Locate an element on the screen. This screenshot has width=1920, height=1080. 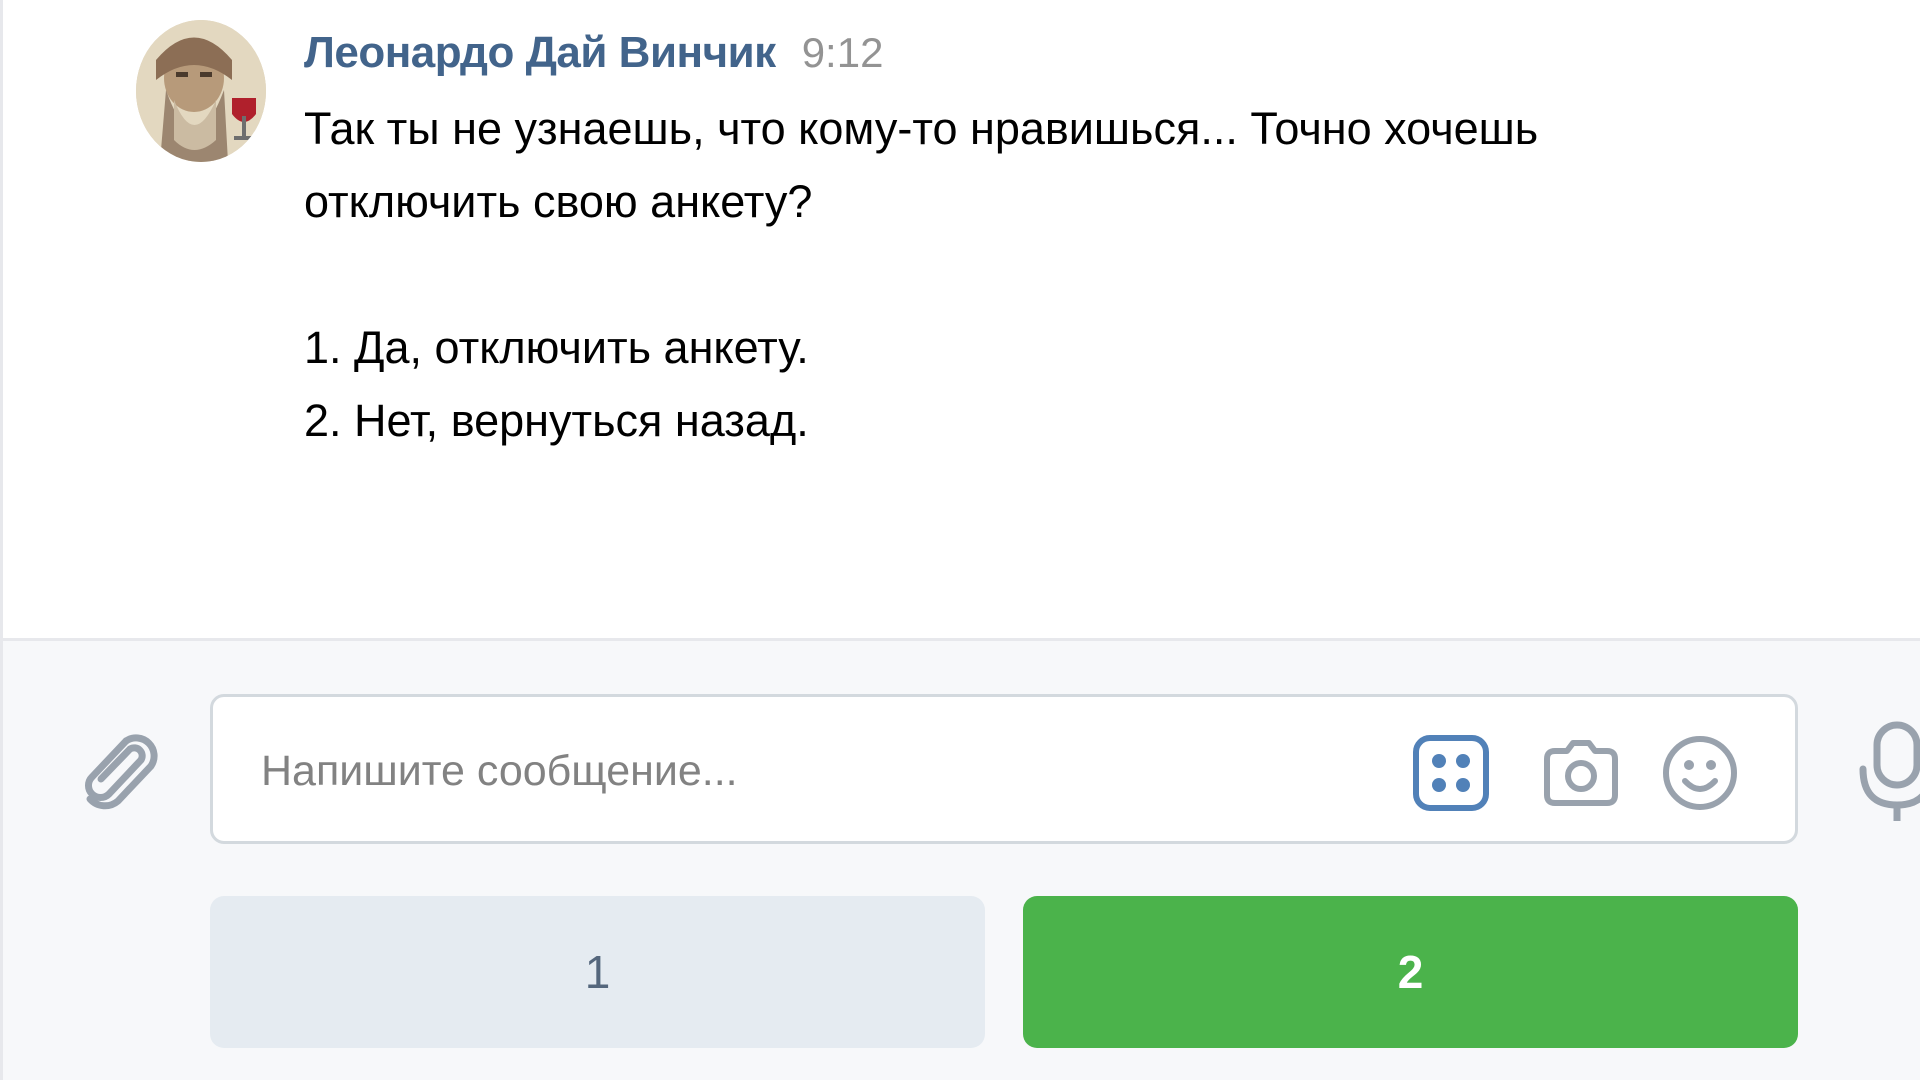
author-name: Леонардо Дай Винчик is located at coordinates (540, 53).